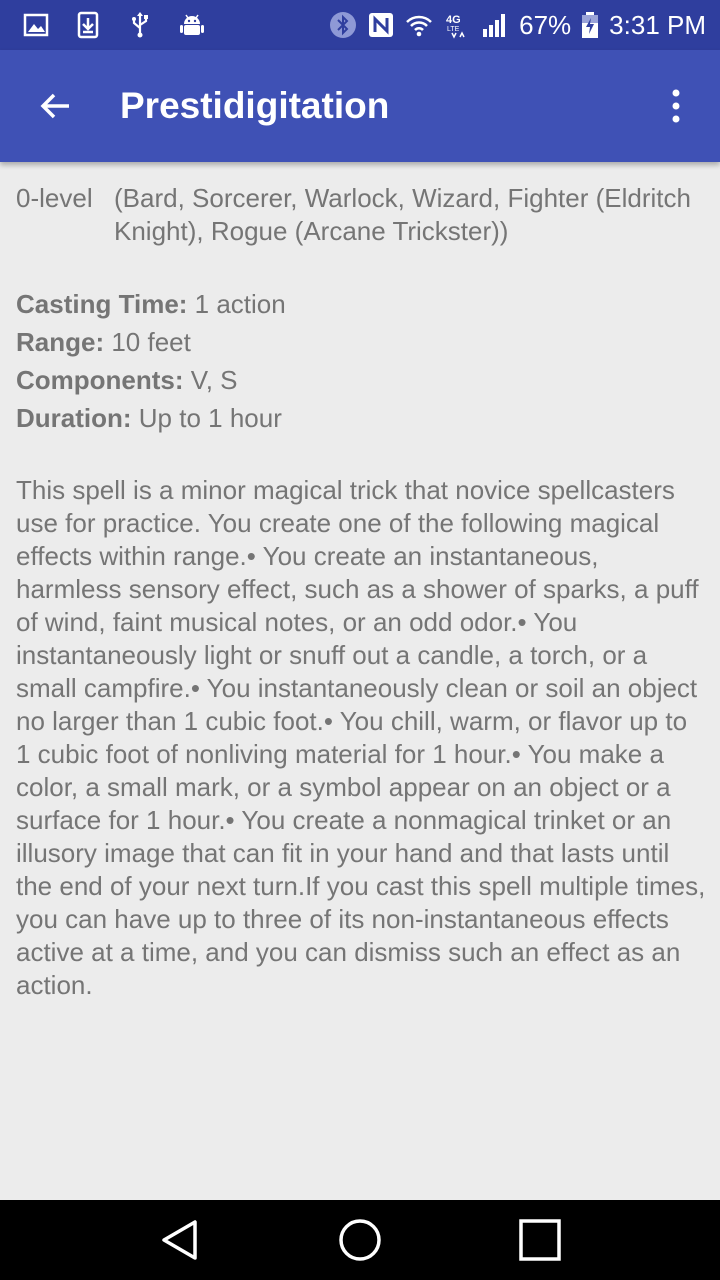 This screenshot has height=1280, width=720. I want to click on nav-recents-button, so click(540, 1240).